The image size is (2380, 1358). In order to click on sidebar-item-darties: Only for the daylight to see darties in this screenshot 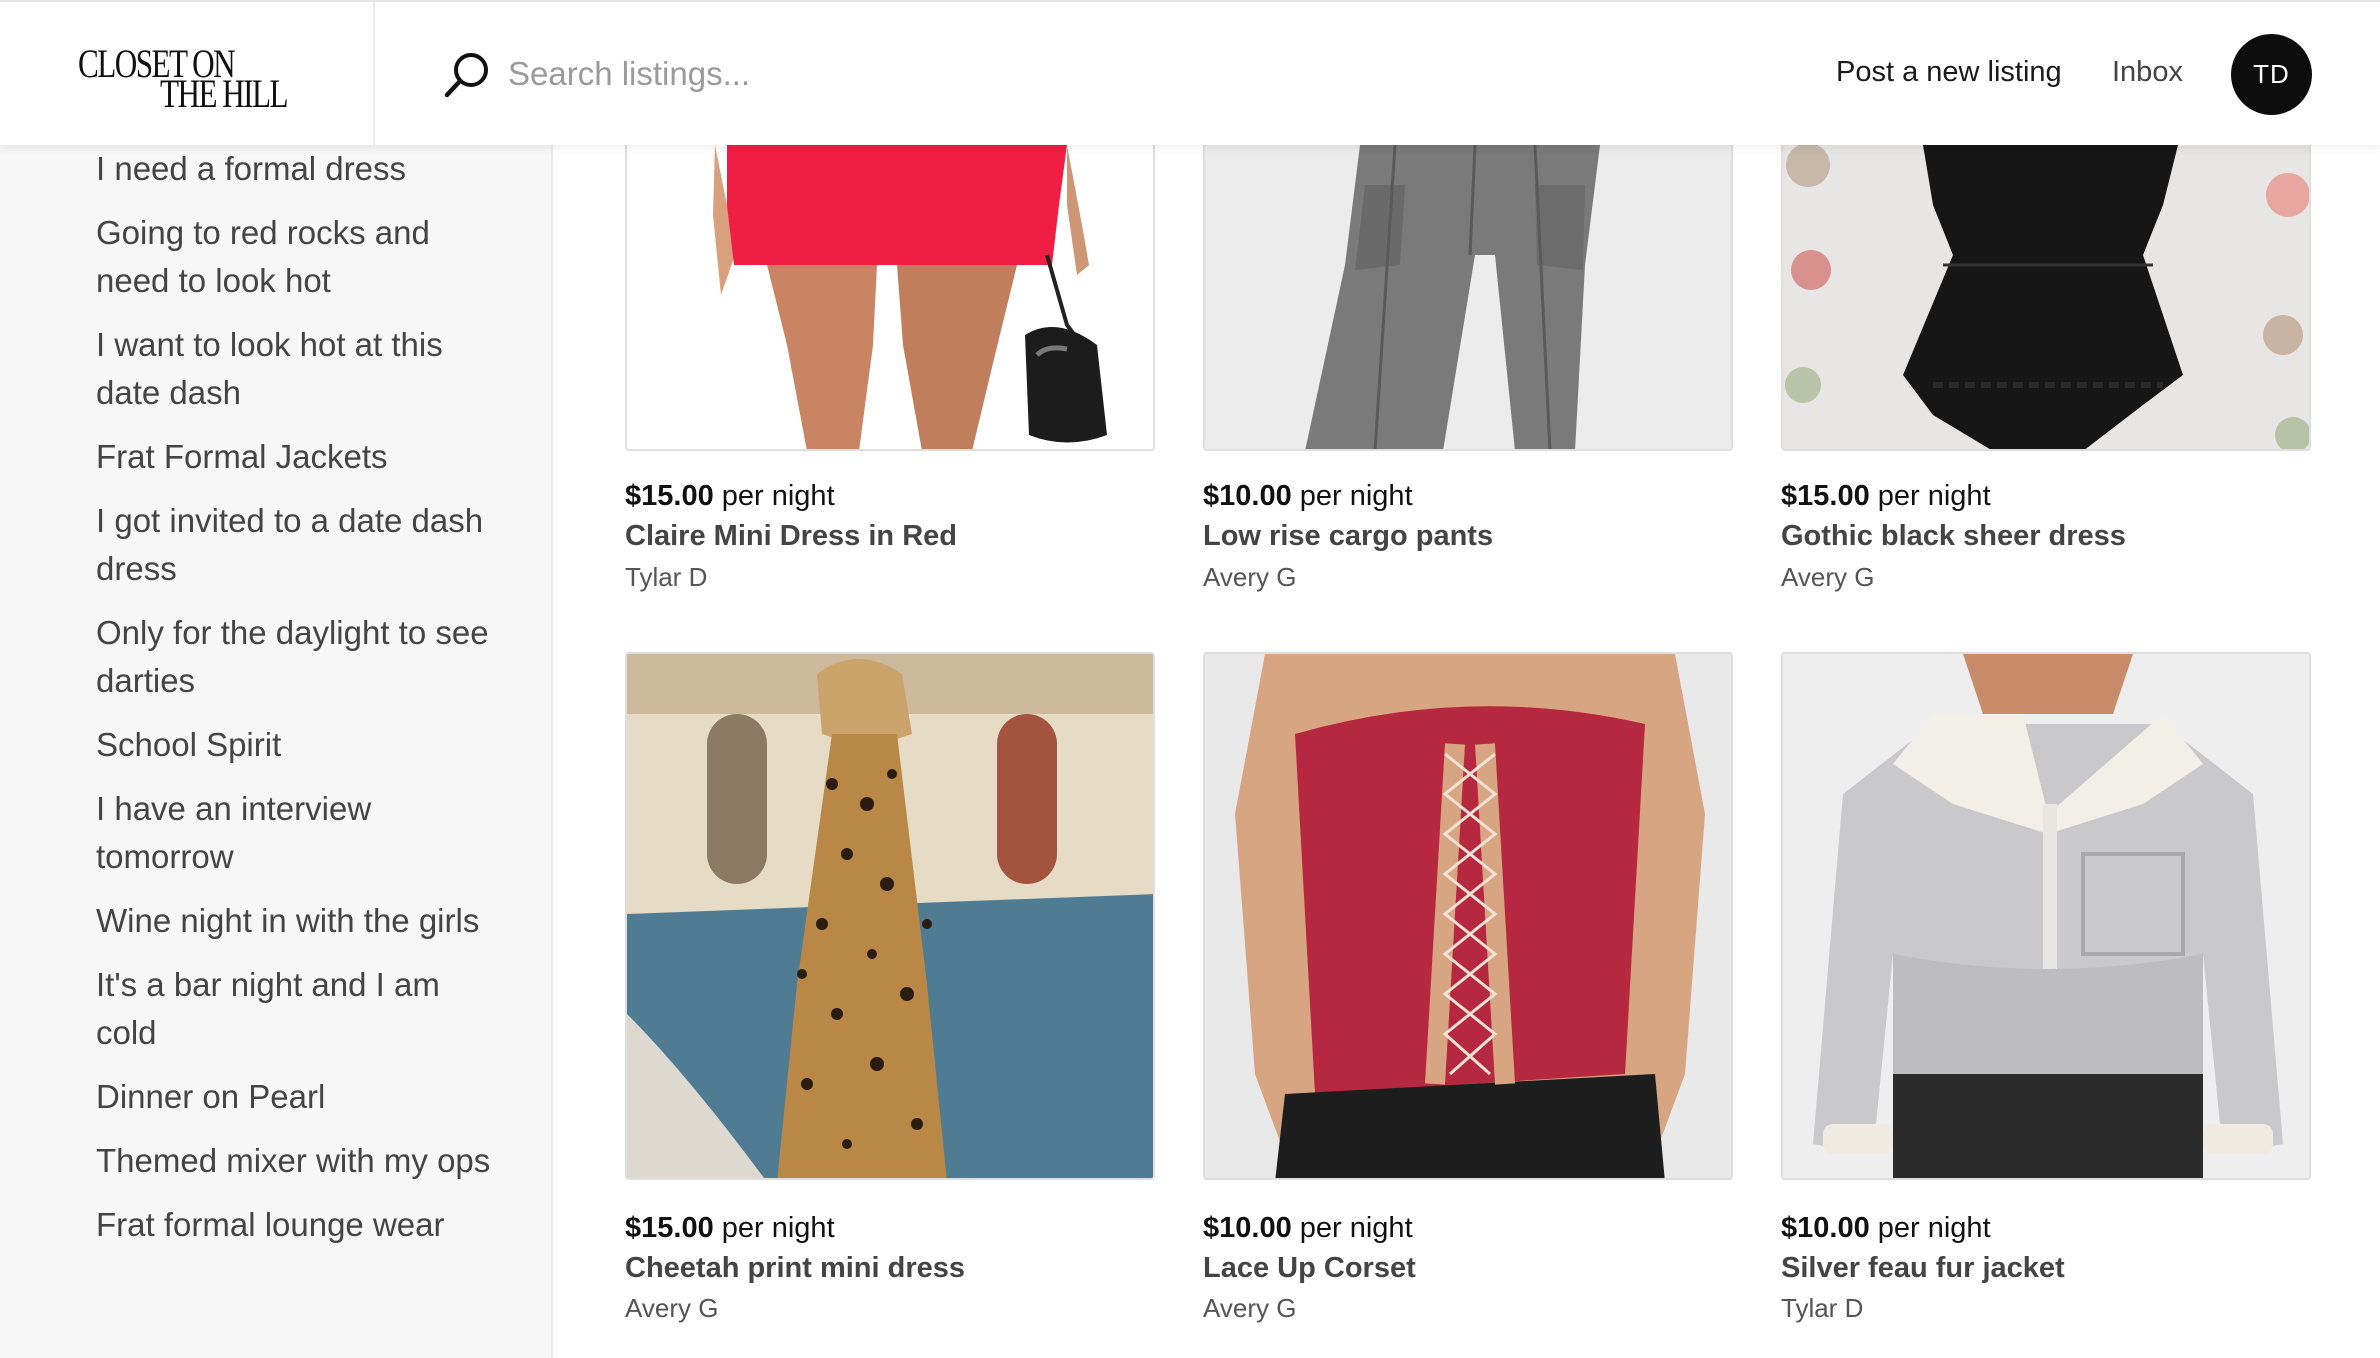, I will do `click(296, 657)`.